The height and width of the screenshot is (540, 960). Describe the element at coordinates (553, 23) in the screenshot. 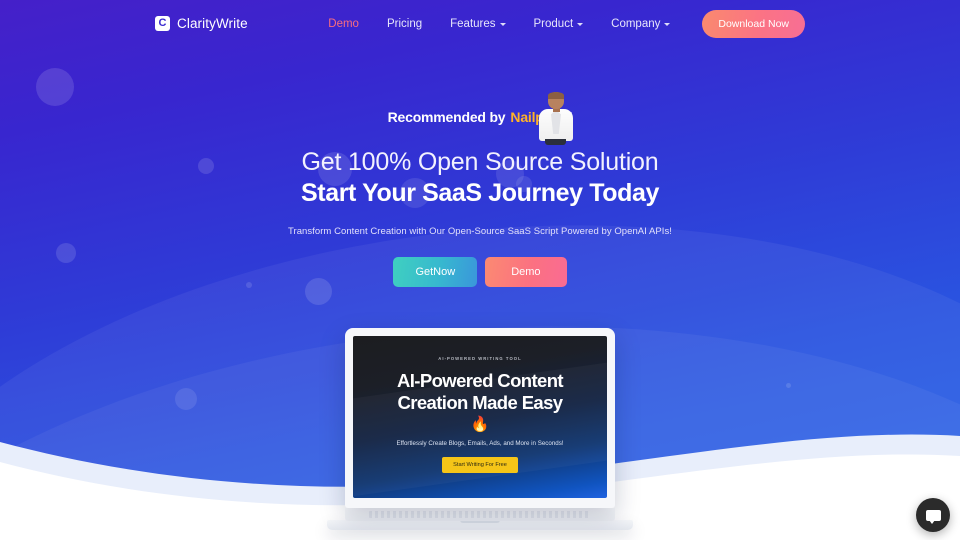

I see `nav-item-label: Product` at that location.